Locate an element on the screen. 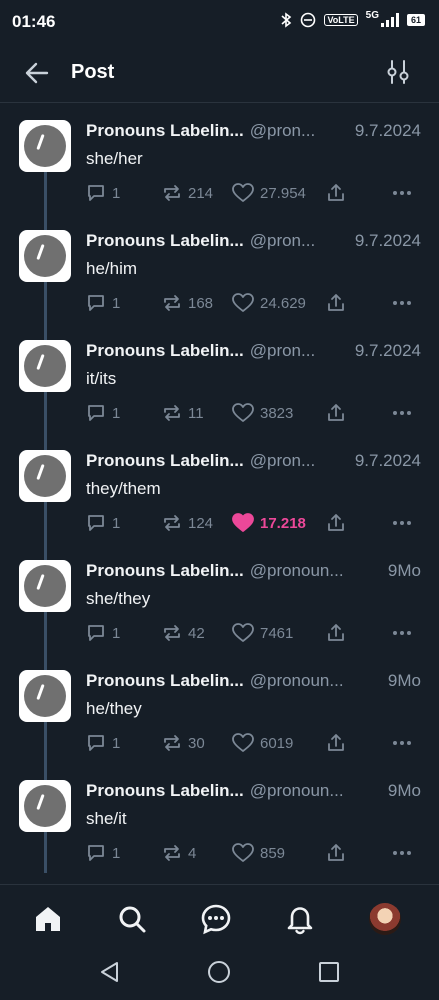 This screenshot has width=439, height=1000. repost-button: 4 is located at coordinates (179, 853).